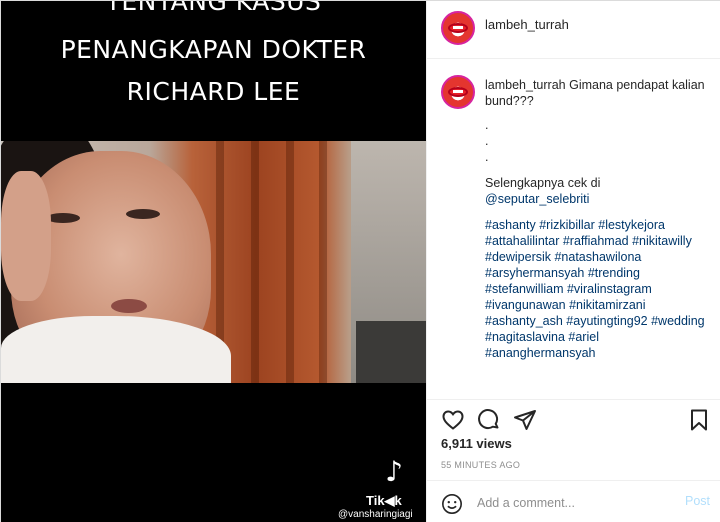  Describe the element at coordinates (26, 236) in the screenshot. I see `hand` at that location.